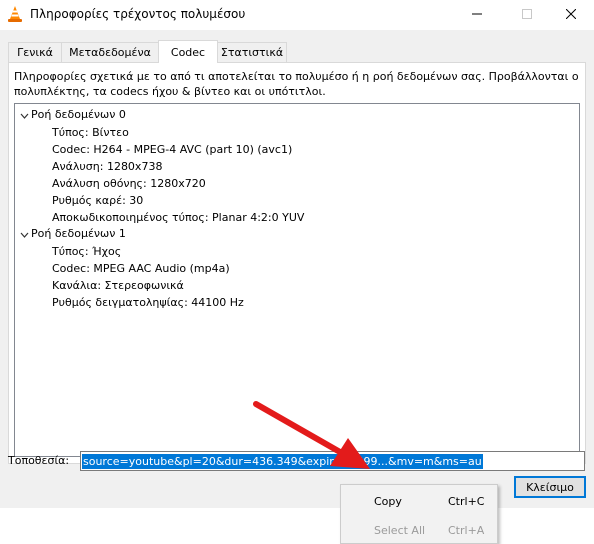 The image size is (594, 544). Describe the element at coordinates (87, 251) in the screenshot. I see `tree-leaf: Τύπος: Ήχος` at that location.